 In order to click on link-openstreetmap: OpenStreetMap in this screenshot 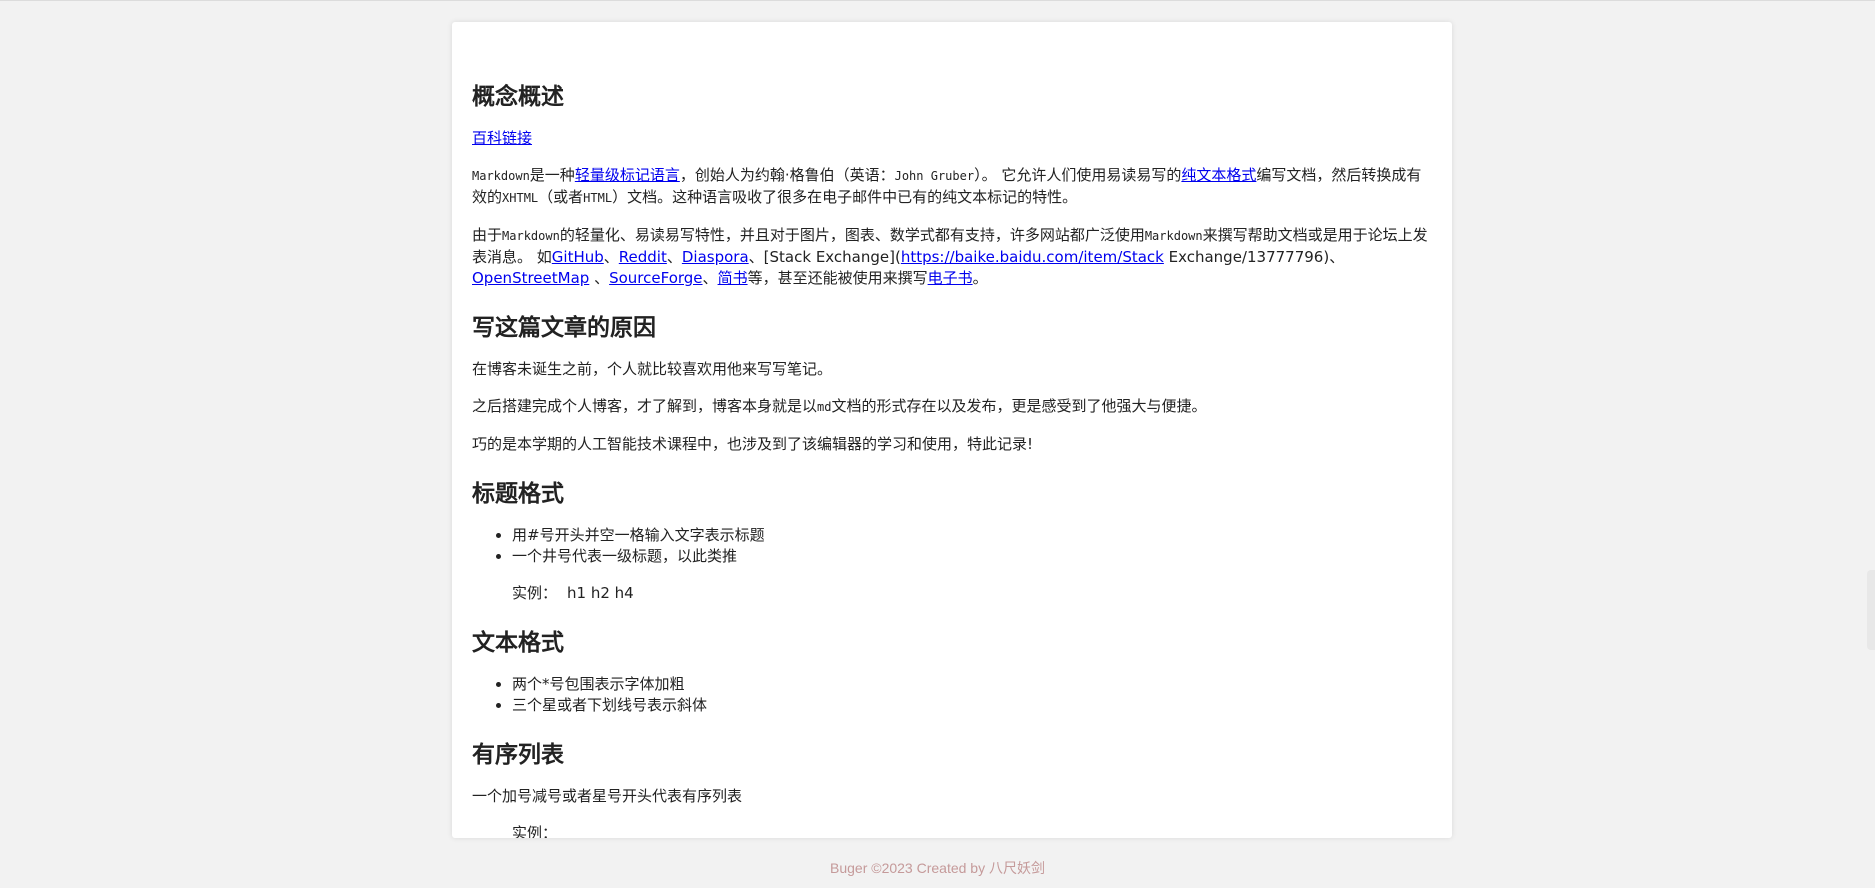, I will do `click(530, 278)`.